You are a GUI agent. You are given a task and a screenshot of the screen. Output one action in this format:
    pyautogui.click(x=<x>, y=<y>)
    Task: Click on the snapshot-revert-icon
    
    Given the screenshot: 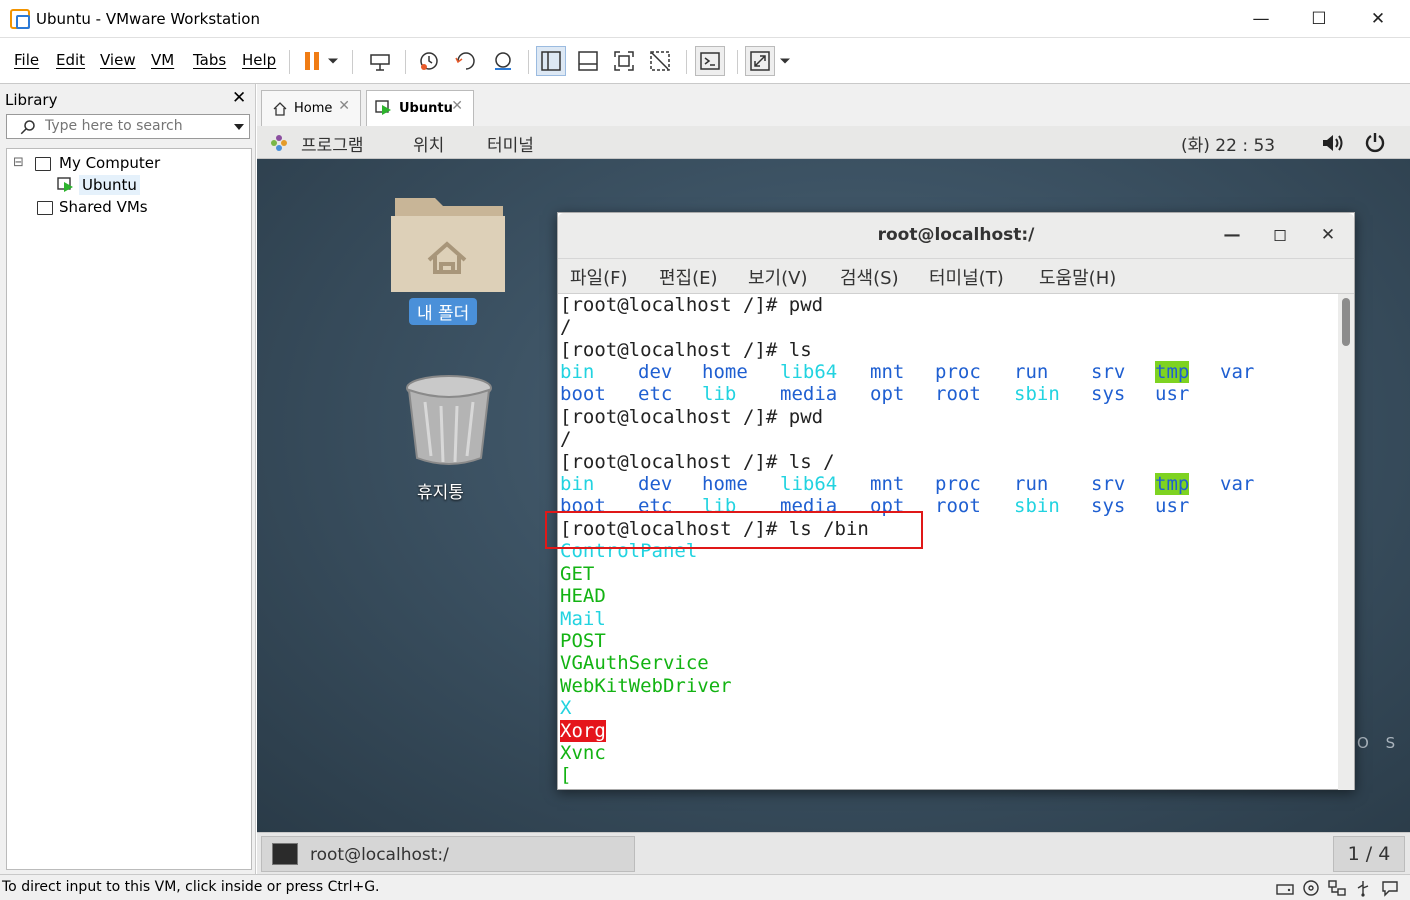 What is the action you would take?
    pyautogui.click(x=466, y=61)
    